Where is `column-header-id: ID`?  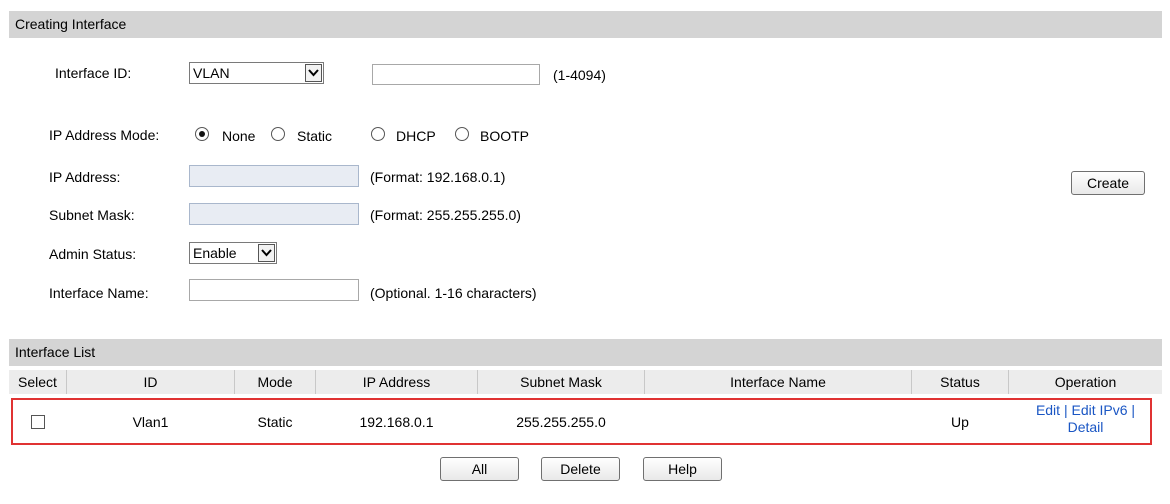 column-header-id: ID is located at coordinates (150, 382).